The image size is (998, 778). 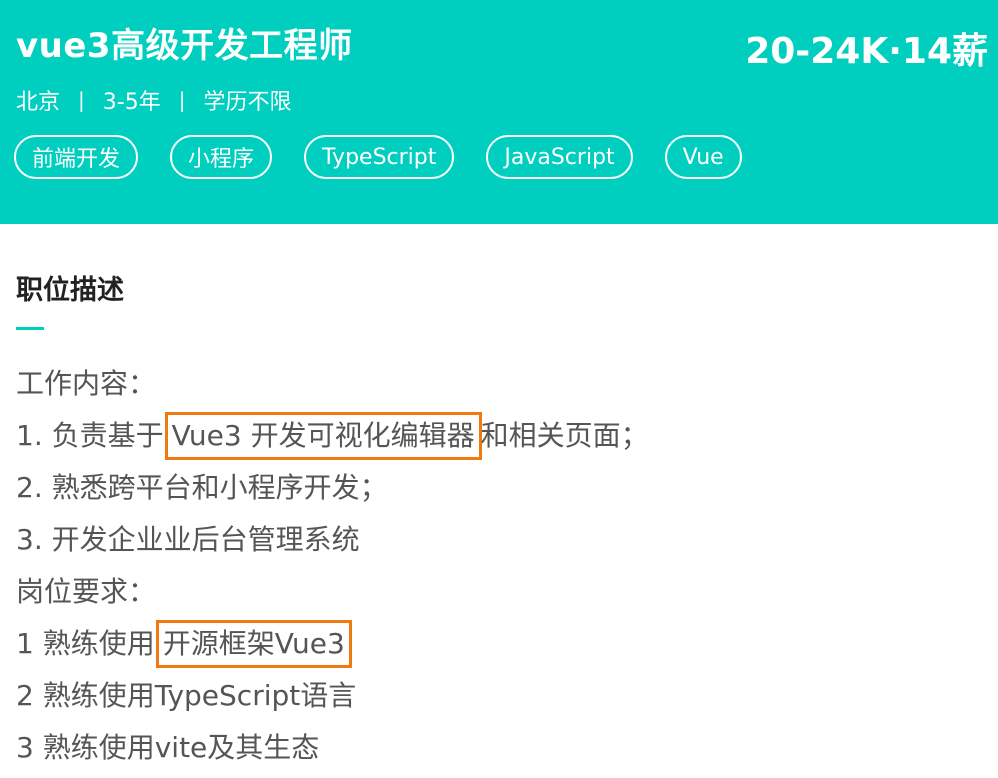 I want to click on job-education: 学历不限, so click(x=247, y=102).